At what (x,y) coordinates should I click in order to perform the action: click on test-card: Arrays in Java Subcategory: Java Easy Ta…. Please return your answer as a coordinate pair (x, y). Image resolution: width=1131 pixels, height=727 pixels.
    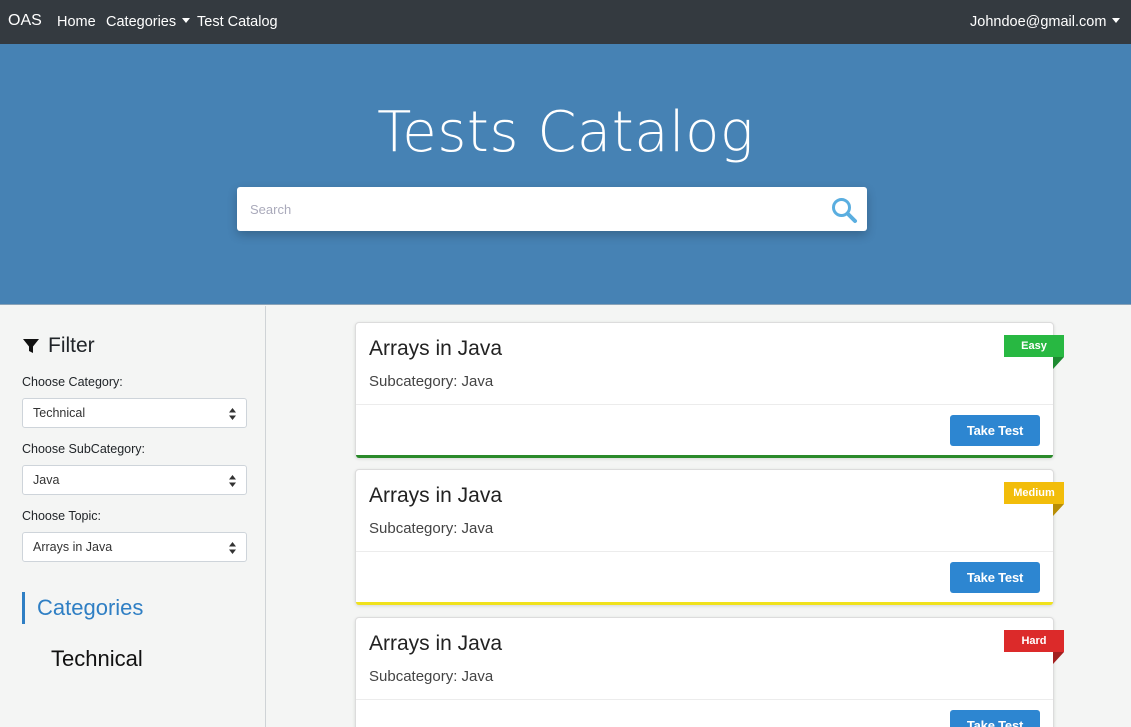
    Looking at the image, I should click on (709, 390).